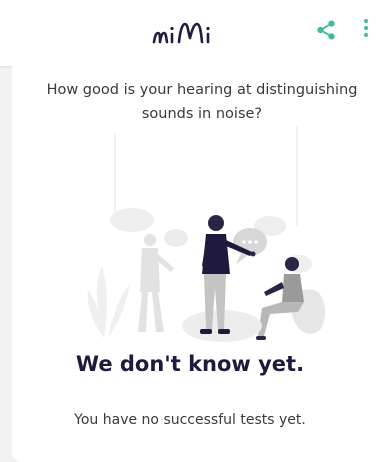 The height and width of the screenshot is (462, 380). I want to click on share-icon, so click(326, 30).